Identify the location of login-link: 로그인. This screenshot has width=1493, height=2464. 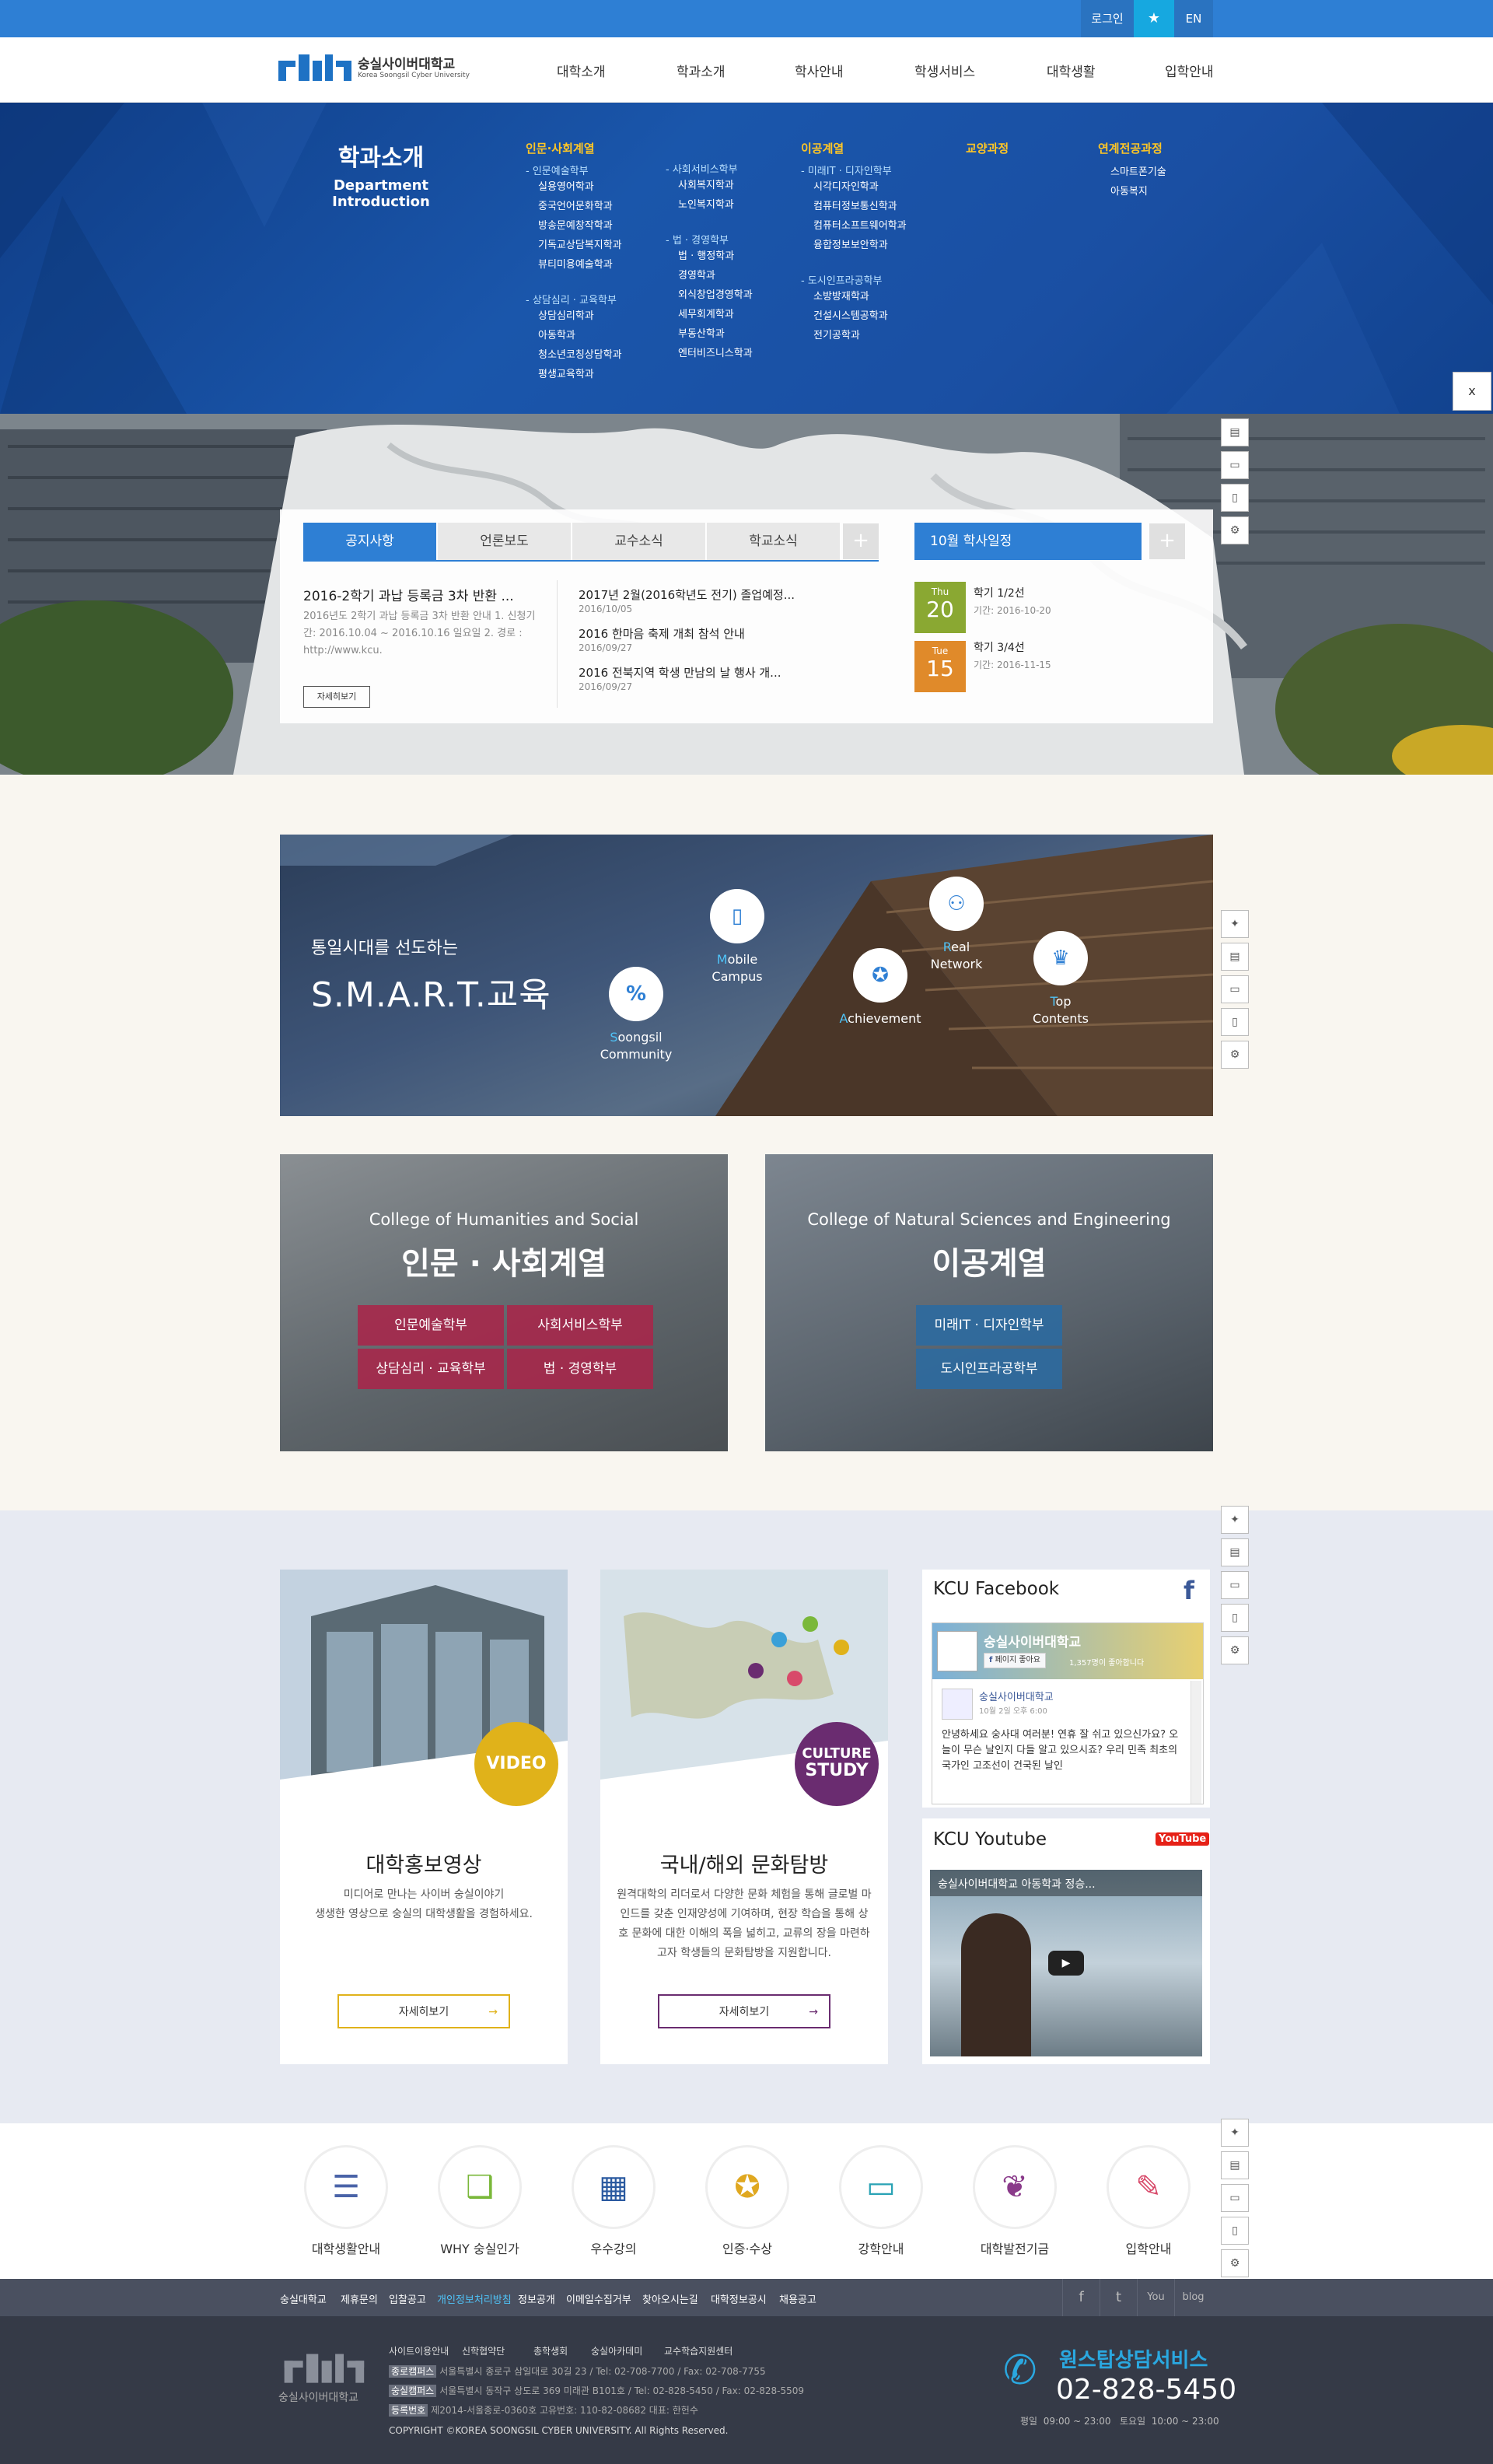
(1107, 19).